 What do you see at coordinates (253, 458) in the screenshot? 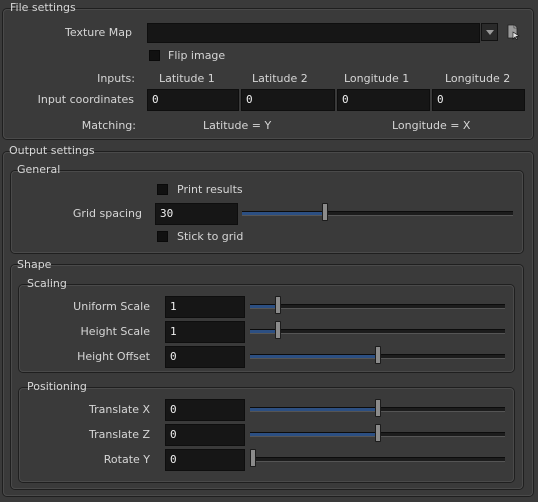
I see `rotate-y-slider-handle` at bounding box center [253, 458].